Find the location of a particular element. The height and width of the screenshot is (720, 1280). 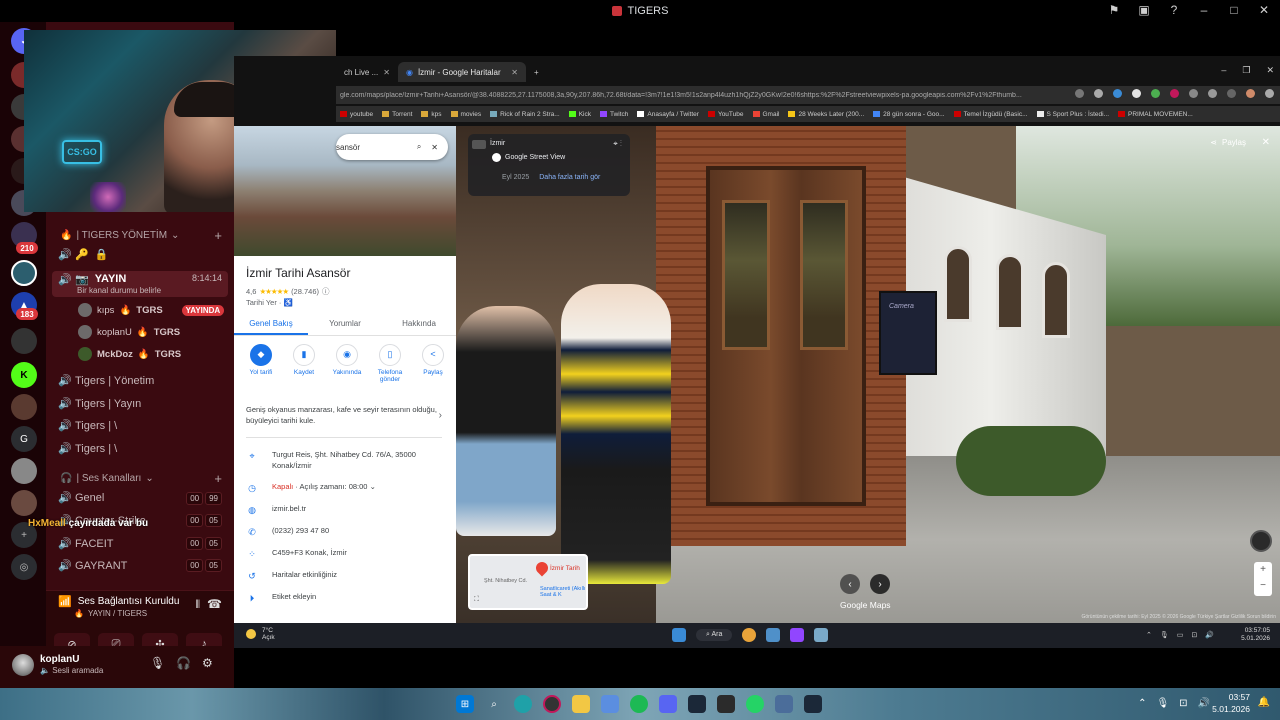

previous-arrow-icon: ‹ is located at coordinates (850, 584).